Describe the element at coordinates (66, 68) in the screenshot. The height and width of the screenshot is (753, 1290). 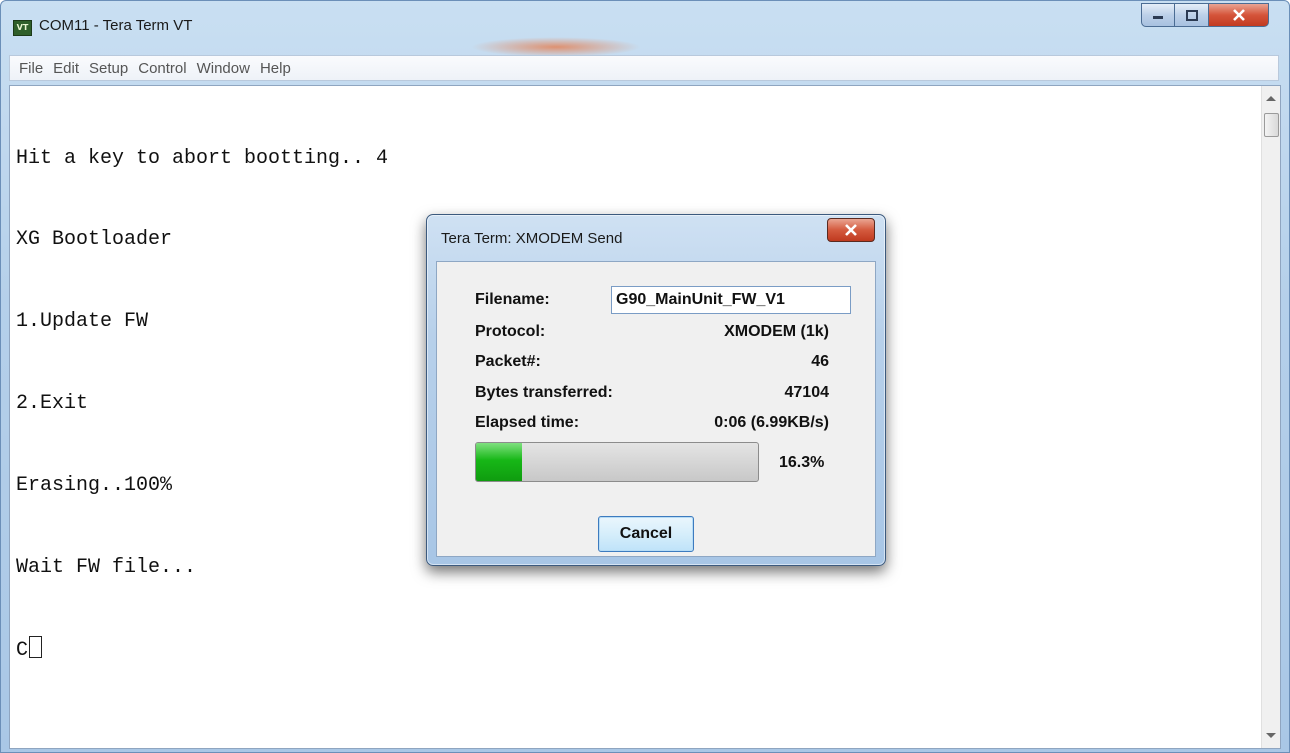
I see `menu-edit: Edit` at that location.